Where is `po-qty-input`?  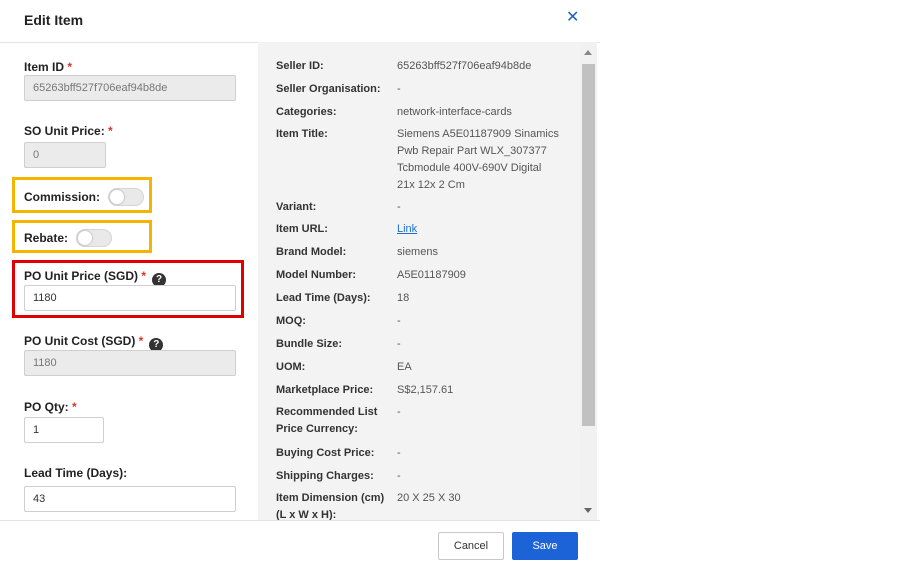 po-qty-input is located at coordinates (64, 430).